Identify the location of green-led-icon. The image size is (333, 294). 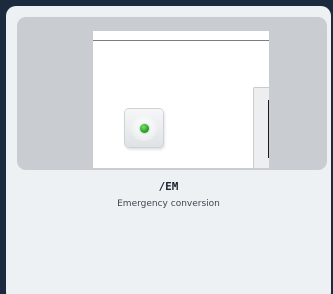
(144, 128).